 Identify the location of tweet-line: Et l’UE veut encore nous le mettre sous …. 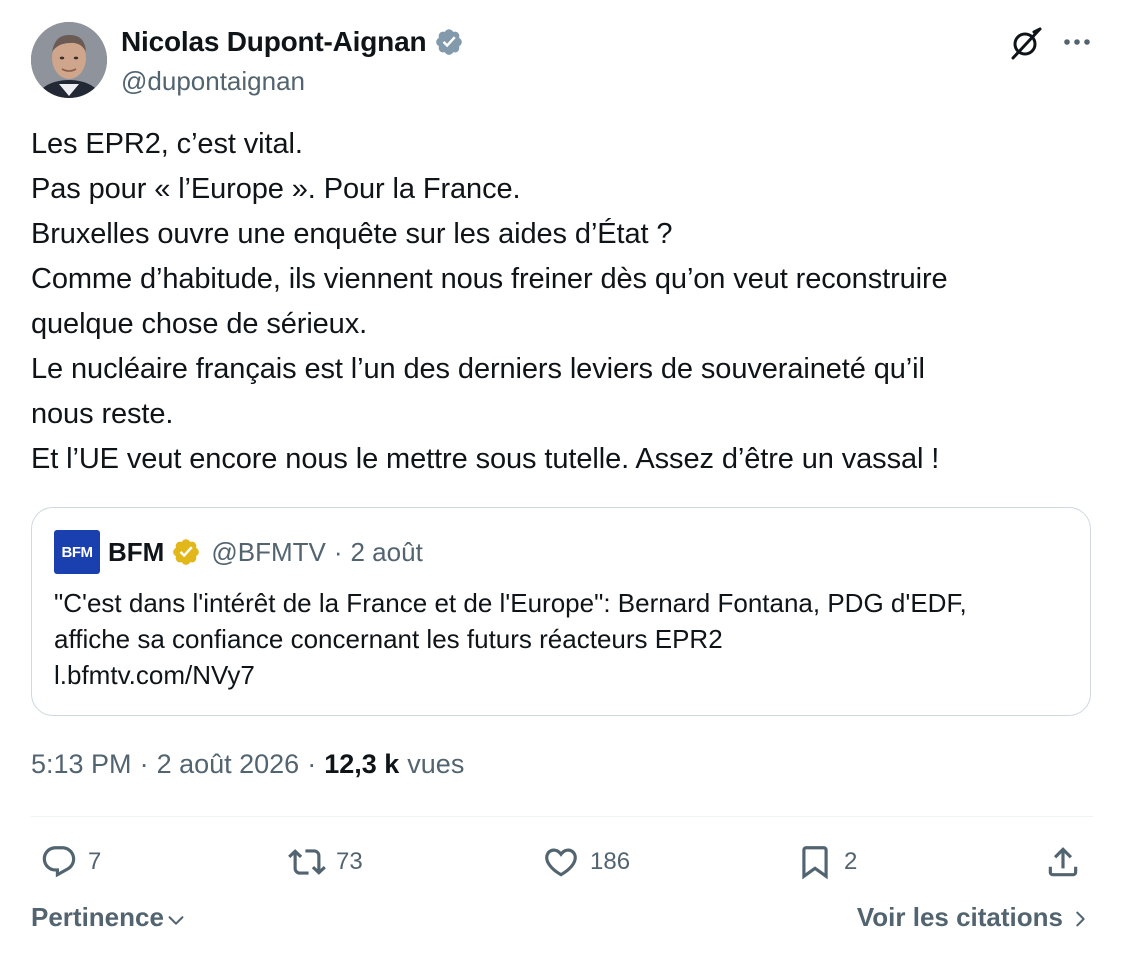
(485, 459).